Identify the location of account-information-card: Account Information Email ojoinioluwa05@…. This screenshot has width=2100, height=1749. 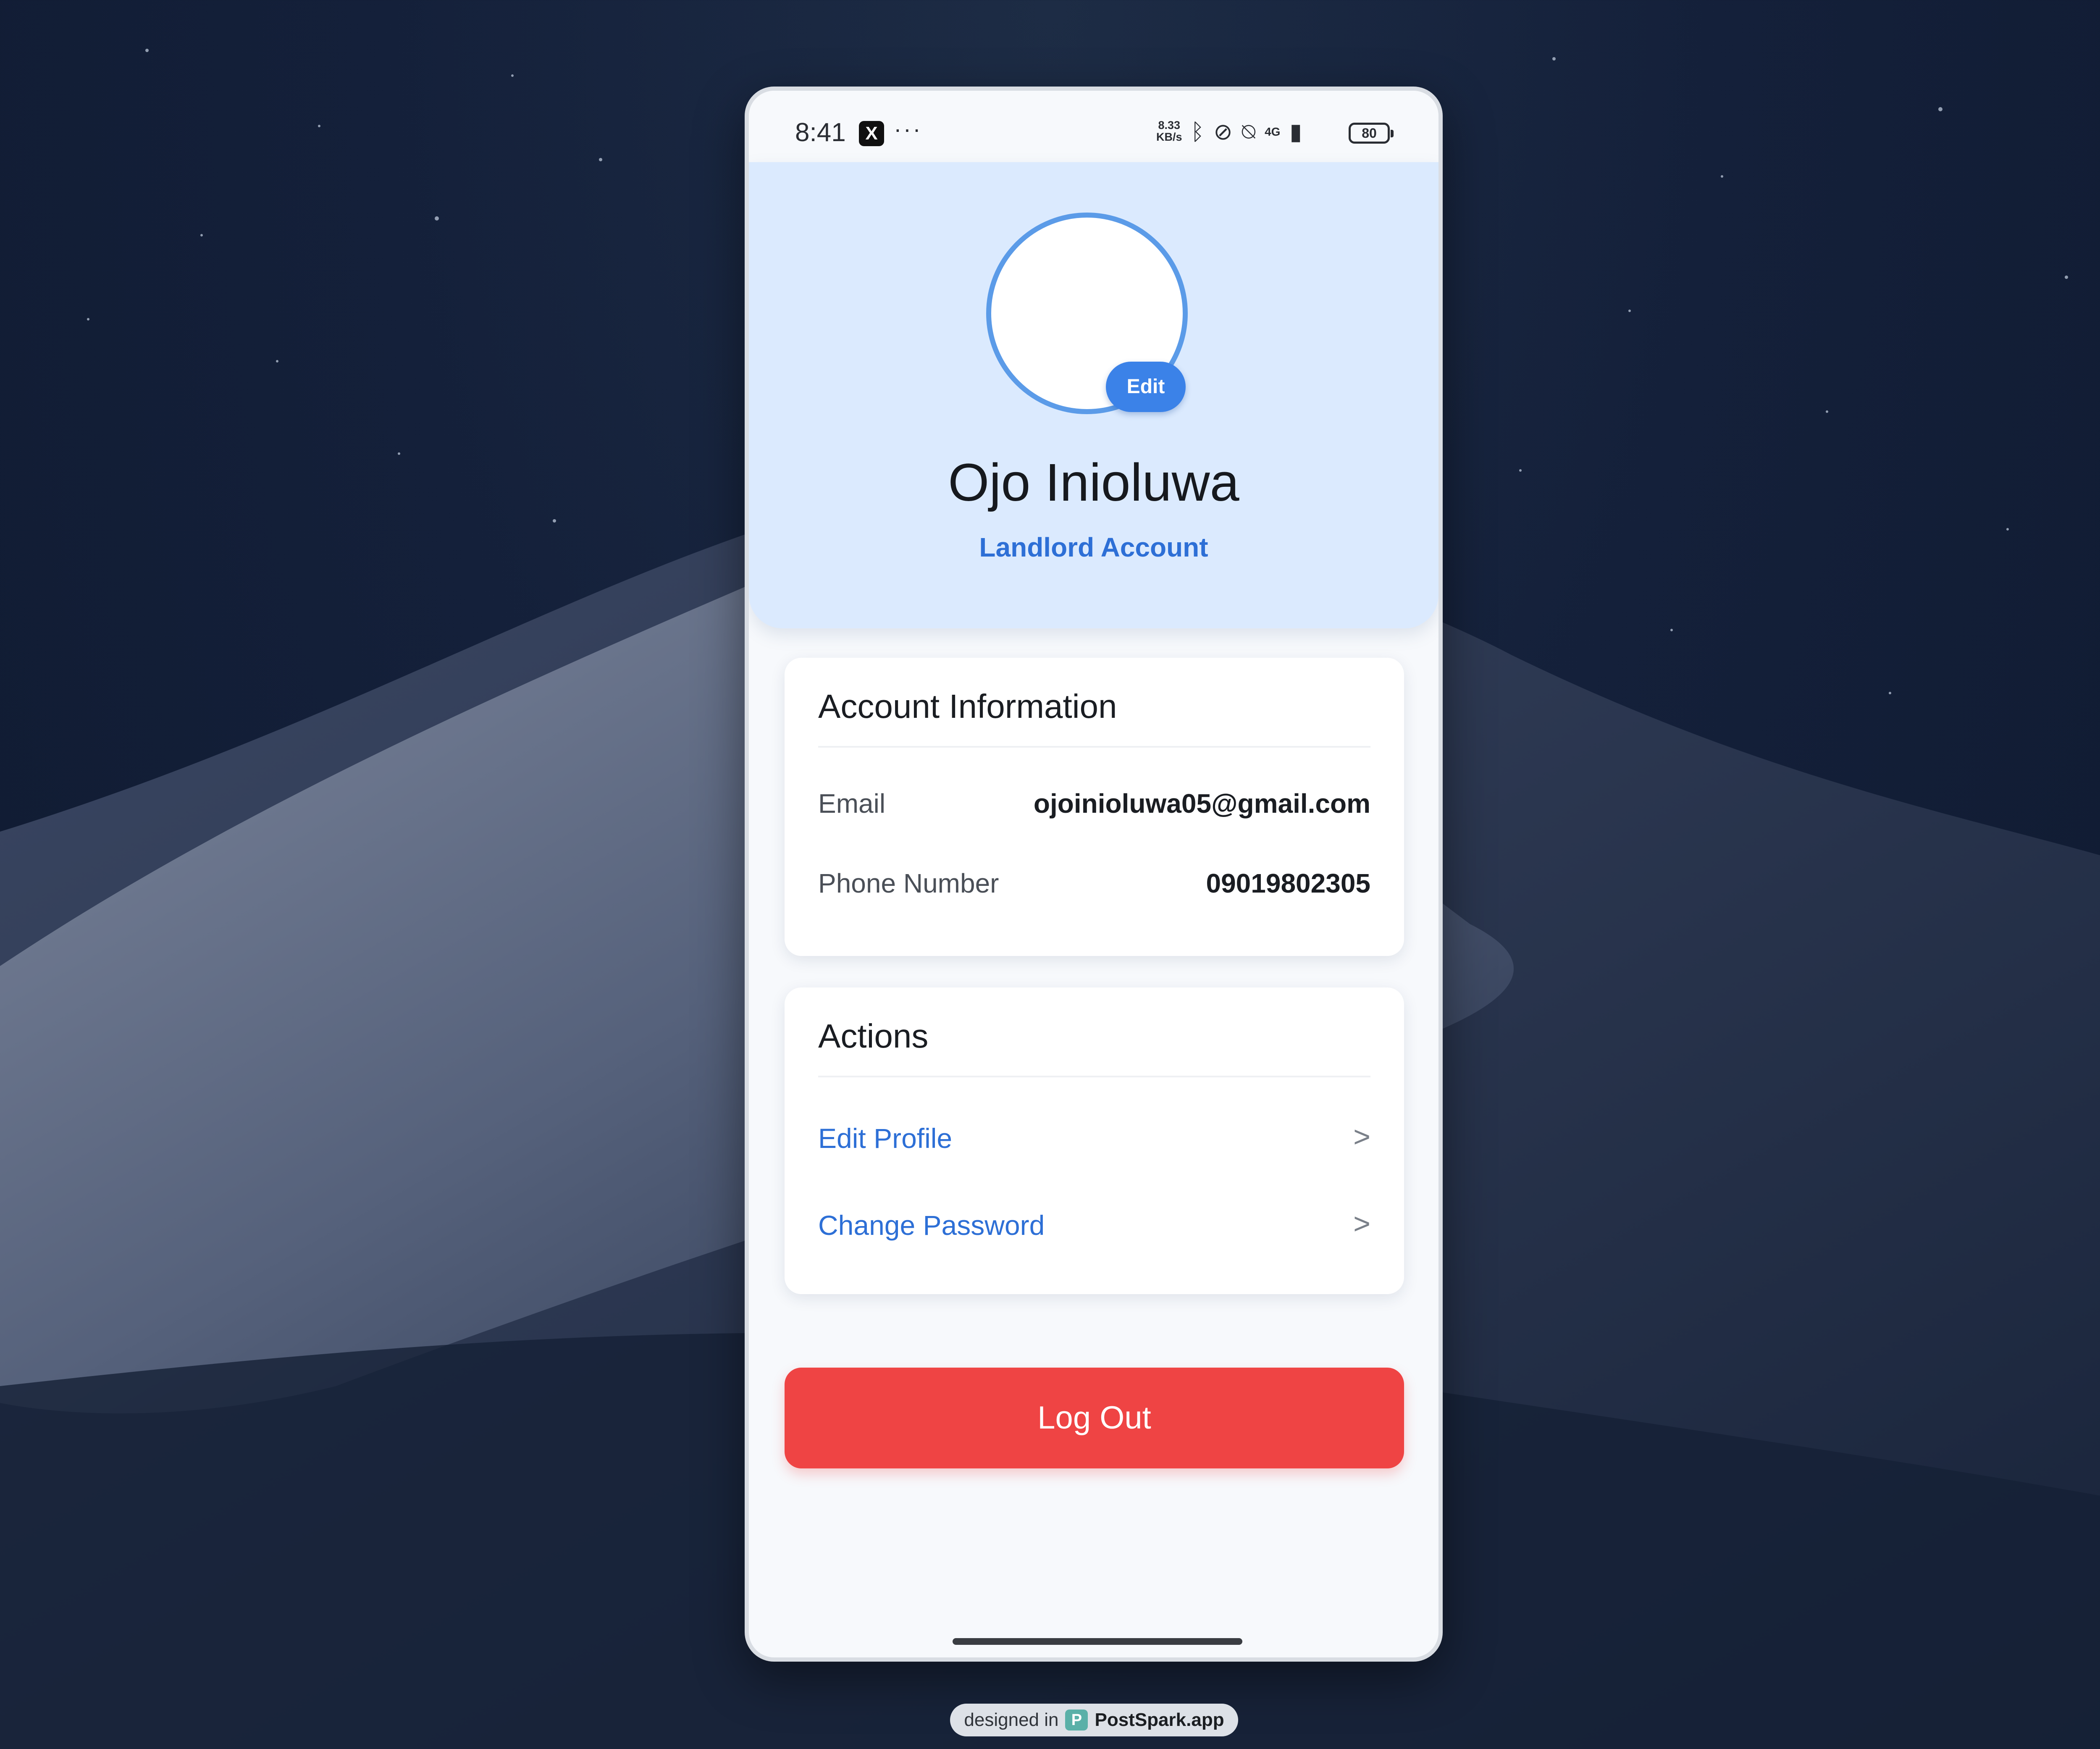
(1094, 807).